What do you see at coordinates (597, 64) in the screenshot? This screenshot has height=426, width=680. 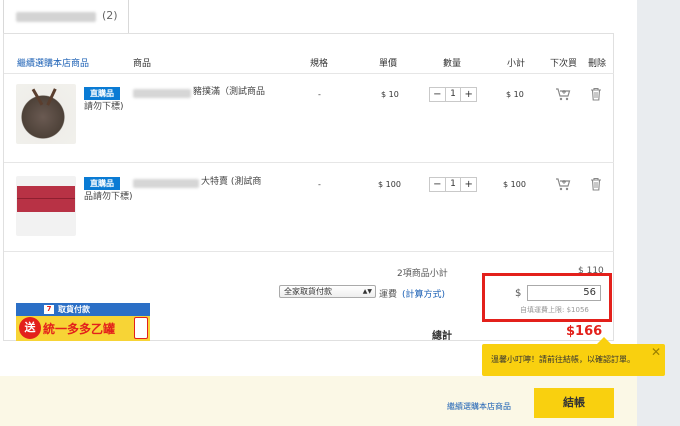 I see `header-delete: 刪除` at bounding box center [597, 64].